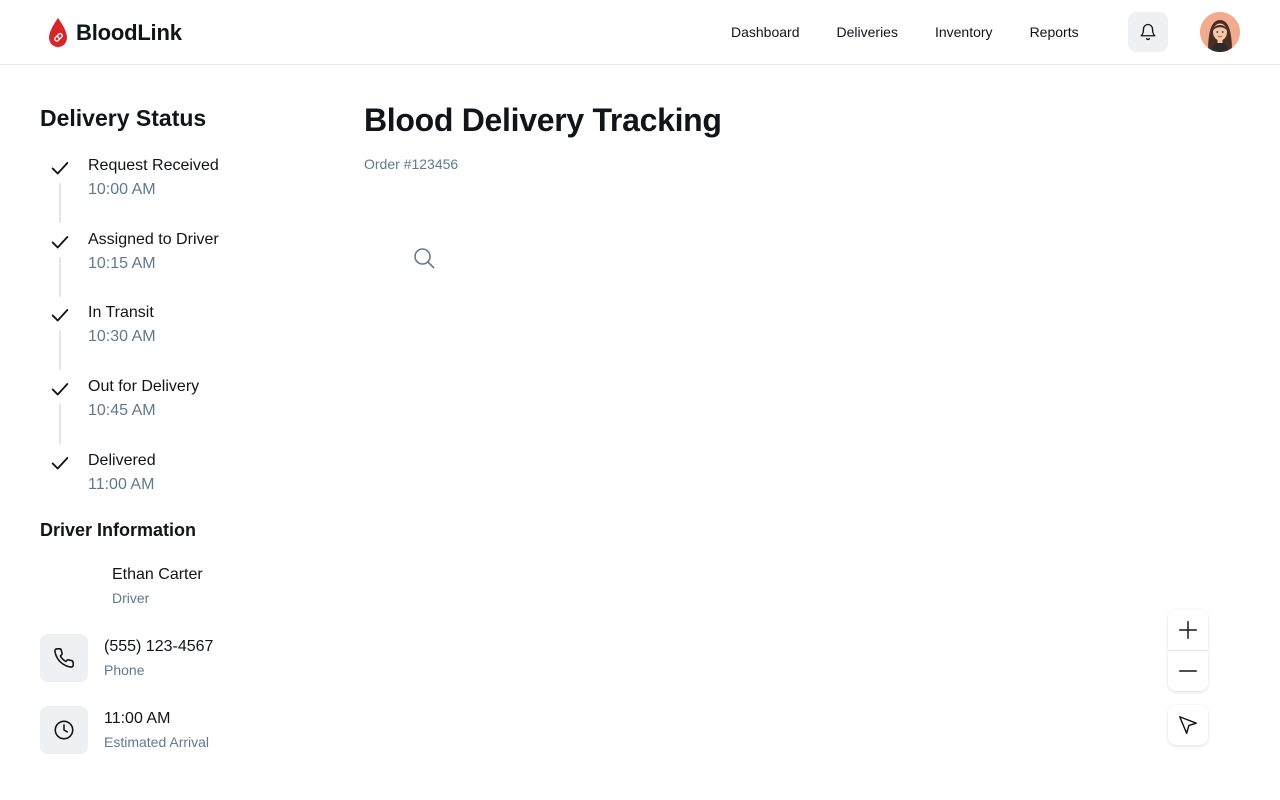  Describe the element at coordinates (765, 32) in the screenshot. I see `nav-dashboard: Dashboard` at that location.